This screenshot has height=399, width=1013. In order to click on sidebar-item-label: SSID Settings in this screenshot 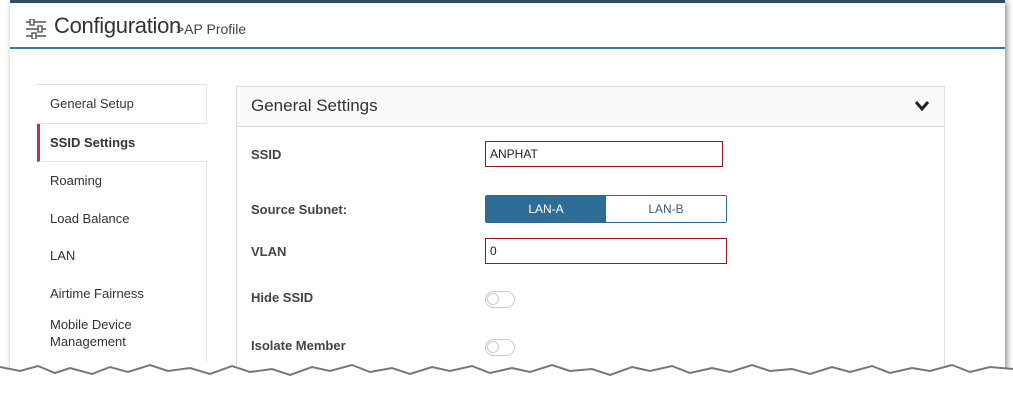, I will do `click(93, 142)`.